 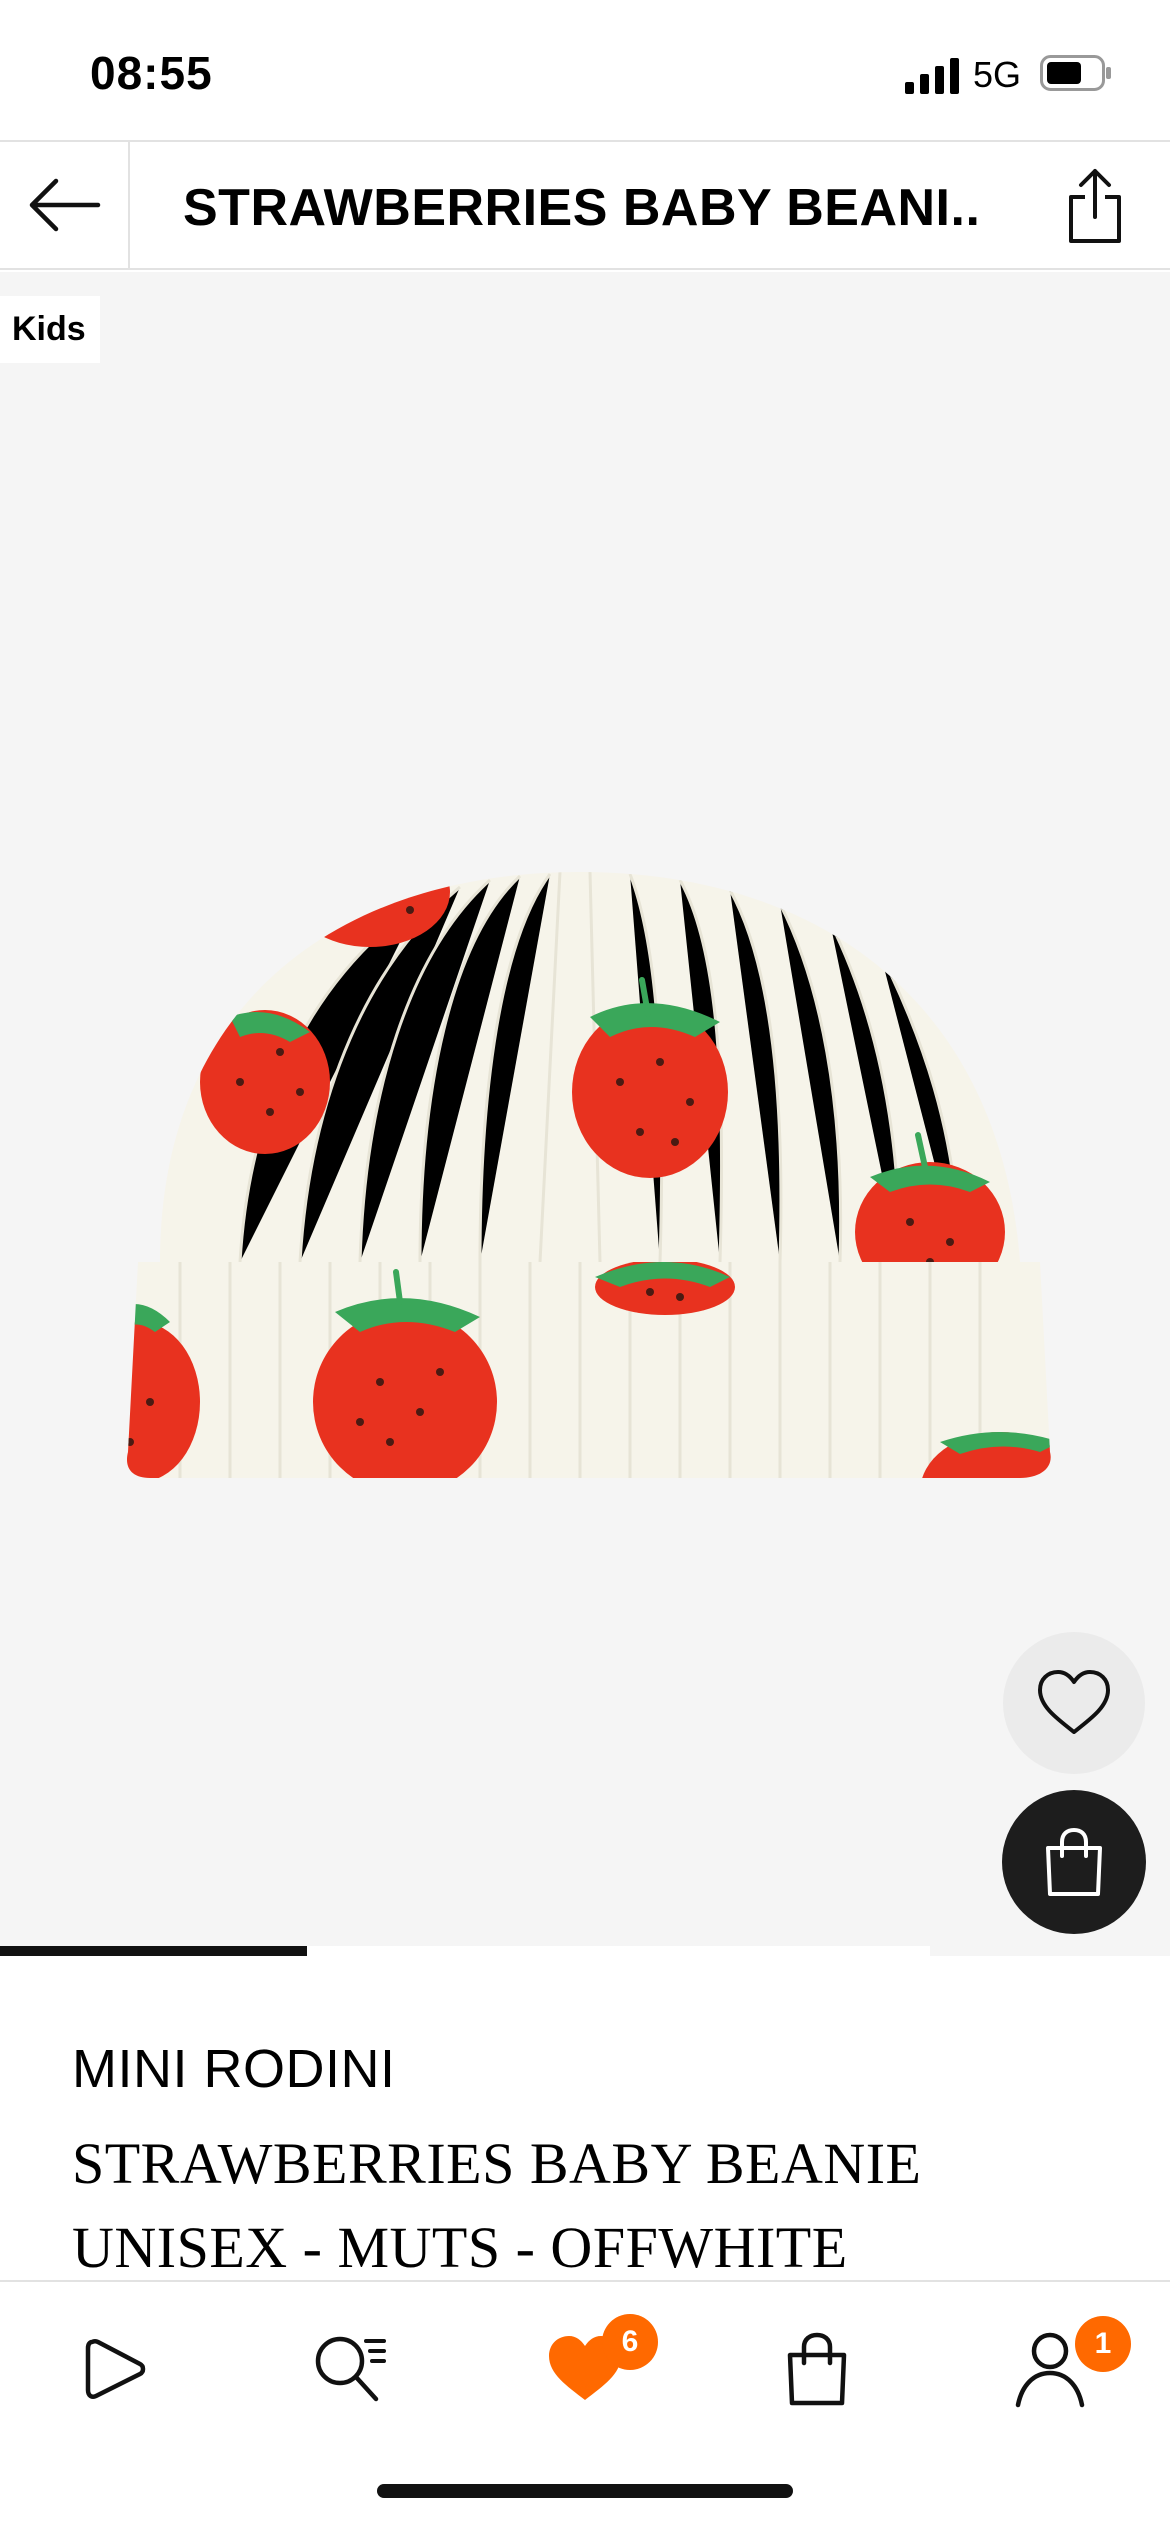 What do you see at coordinates (151, 73) in the screenshot?
I see `status-time: 08:55` at bounding box center [151, 73].